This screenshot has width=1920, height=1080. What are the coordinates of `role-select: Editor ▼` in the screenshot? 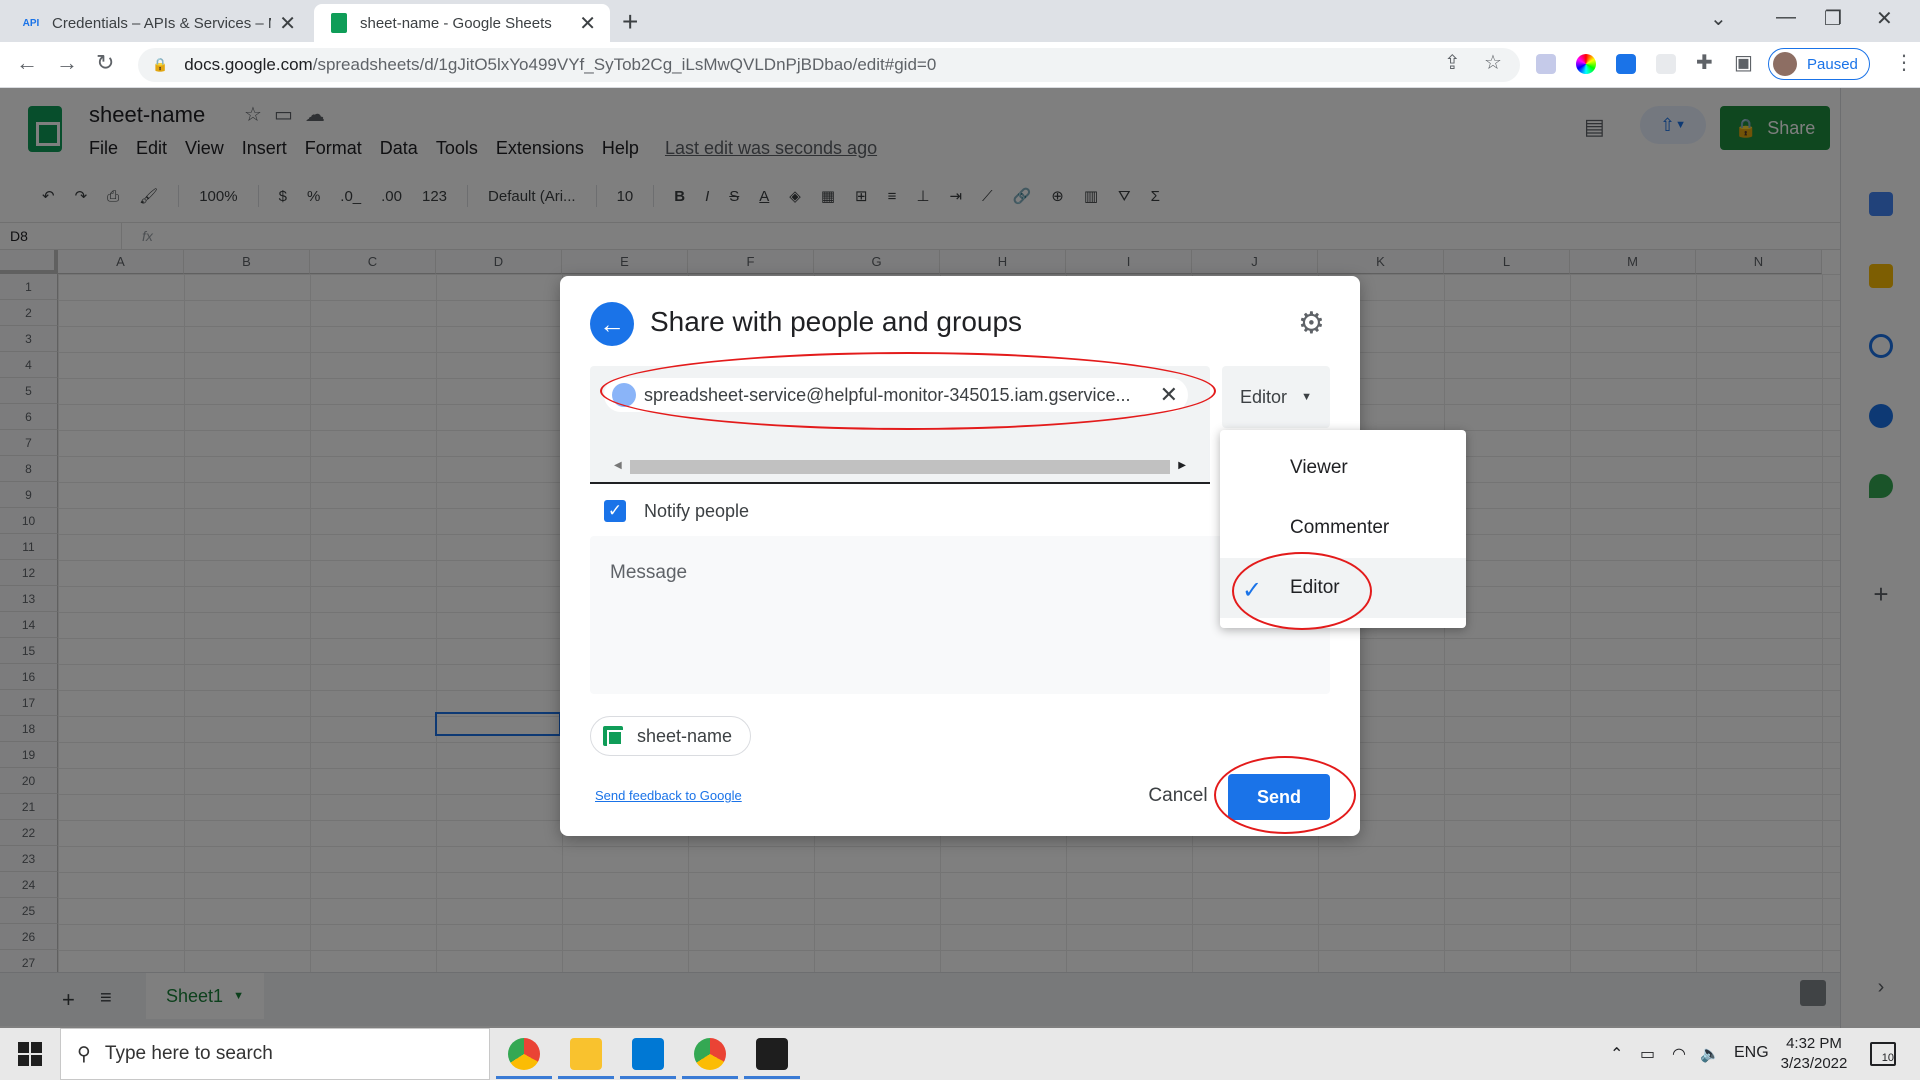 It's located at (1276, 397).